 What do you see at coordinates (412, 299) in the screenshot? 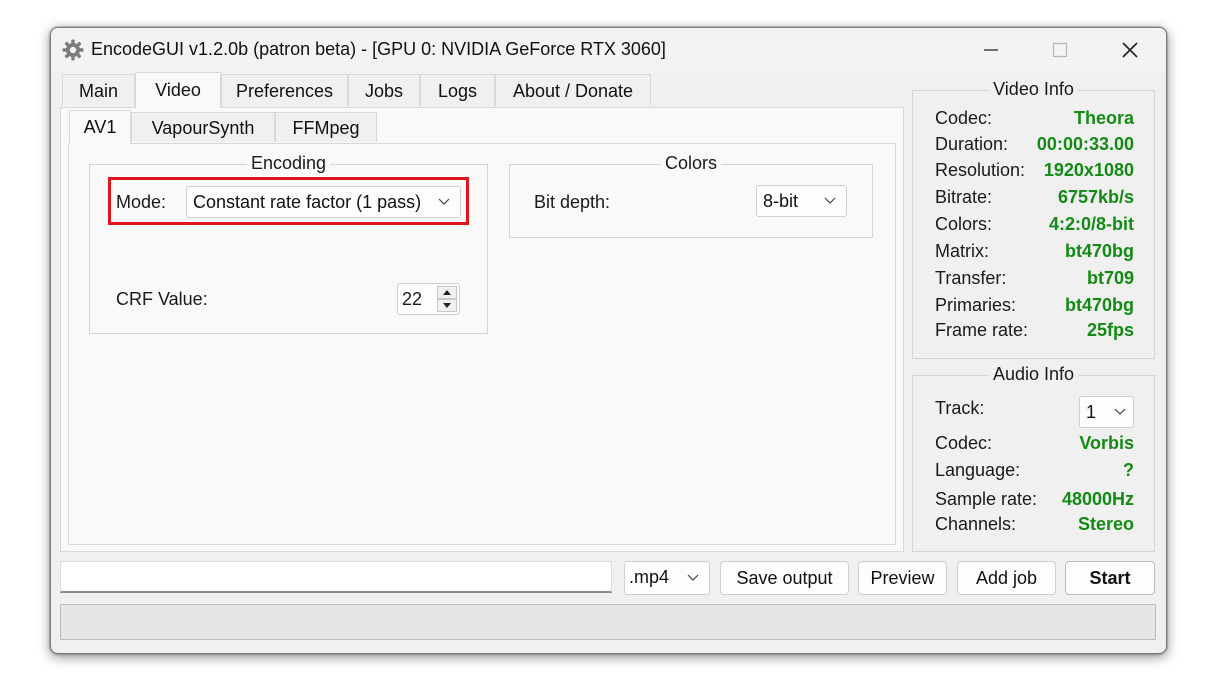
I see `crf-value: 22` at bounding box center [412, 299].